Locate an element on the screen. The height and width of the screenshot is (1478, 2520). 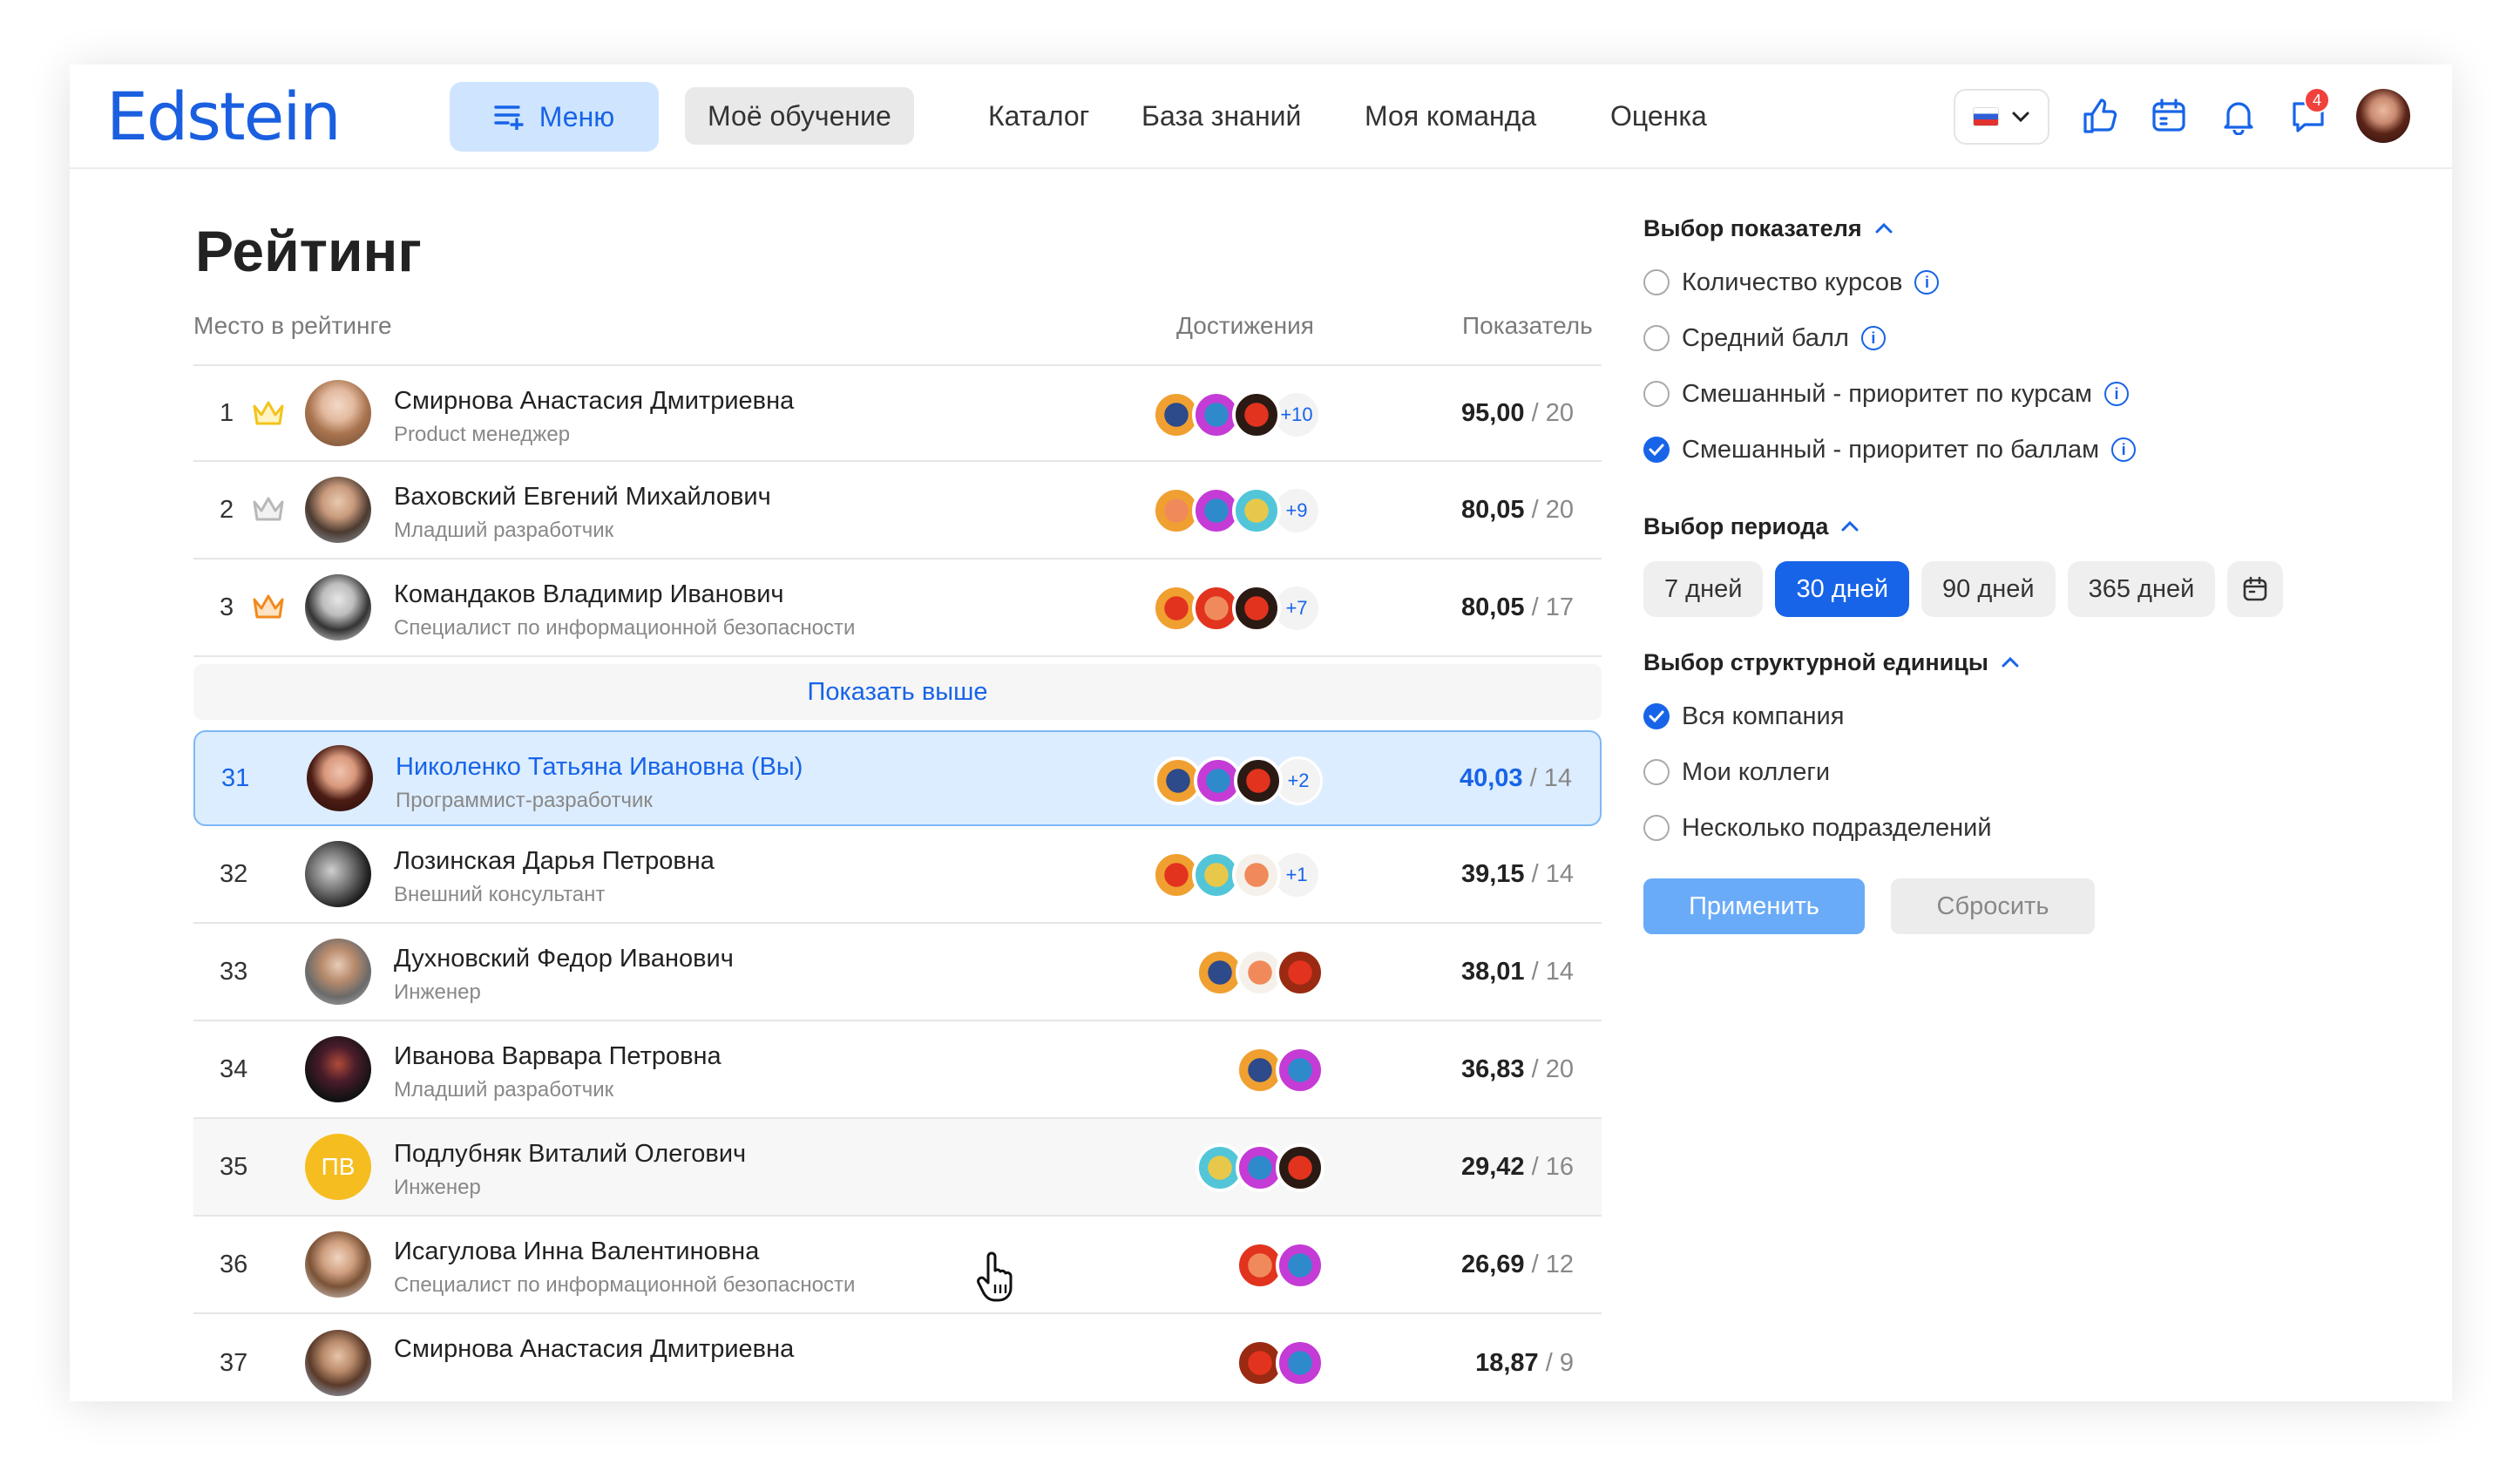
like-icon is located at coordinates (2099, 115).